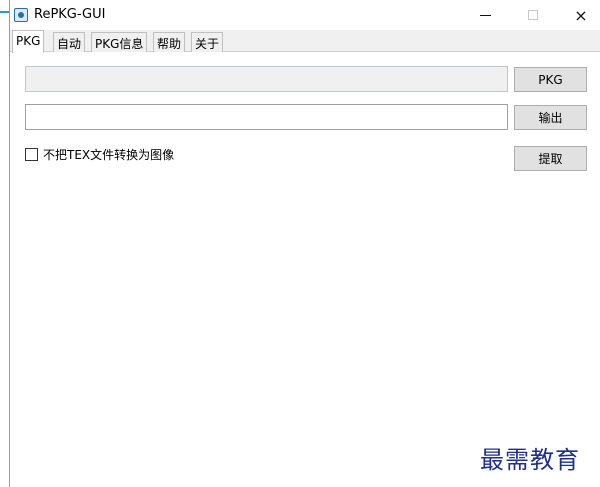 The width and height of the screenshot is (600, 487). I want to click on minimize-button, so click(485, 15).